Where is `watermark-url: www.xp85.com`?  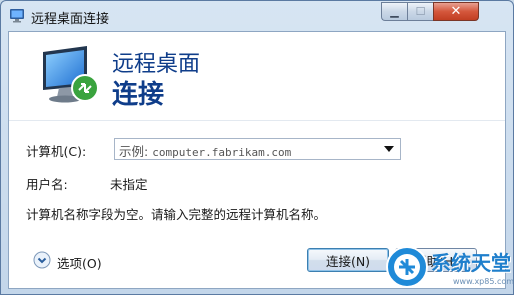
watermark-url: www.xp85.com is located at coordinates (483, 281).